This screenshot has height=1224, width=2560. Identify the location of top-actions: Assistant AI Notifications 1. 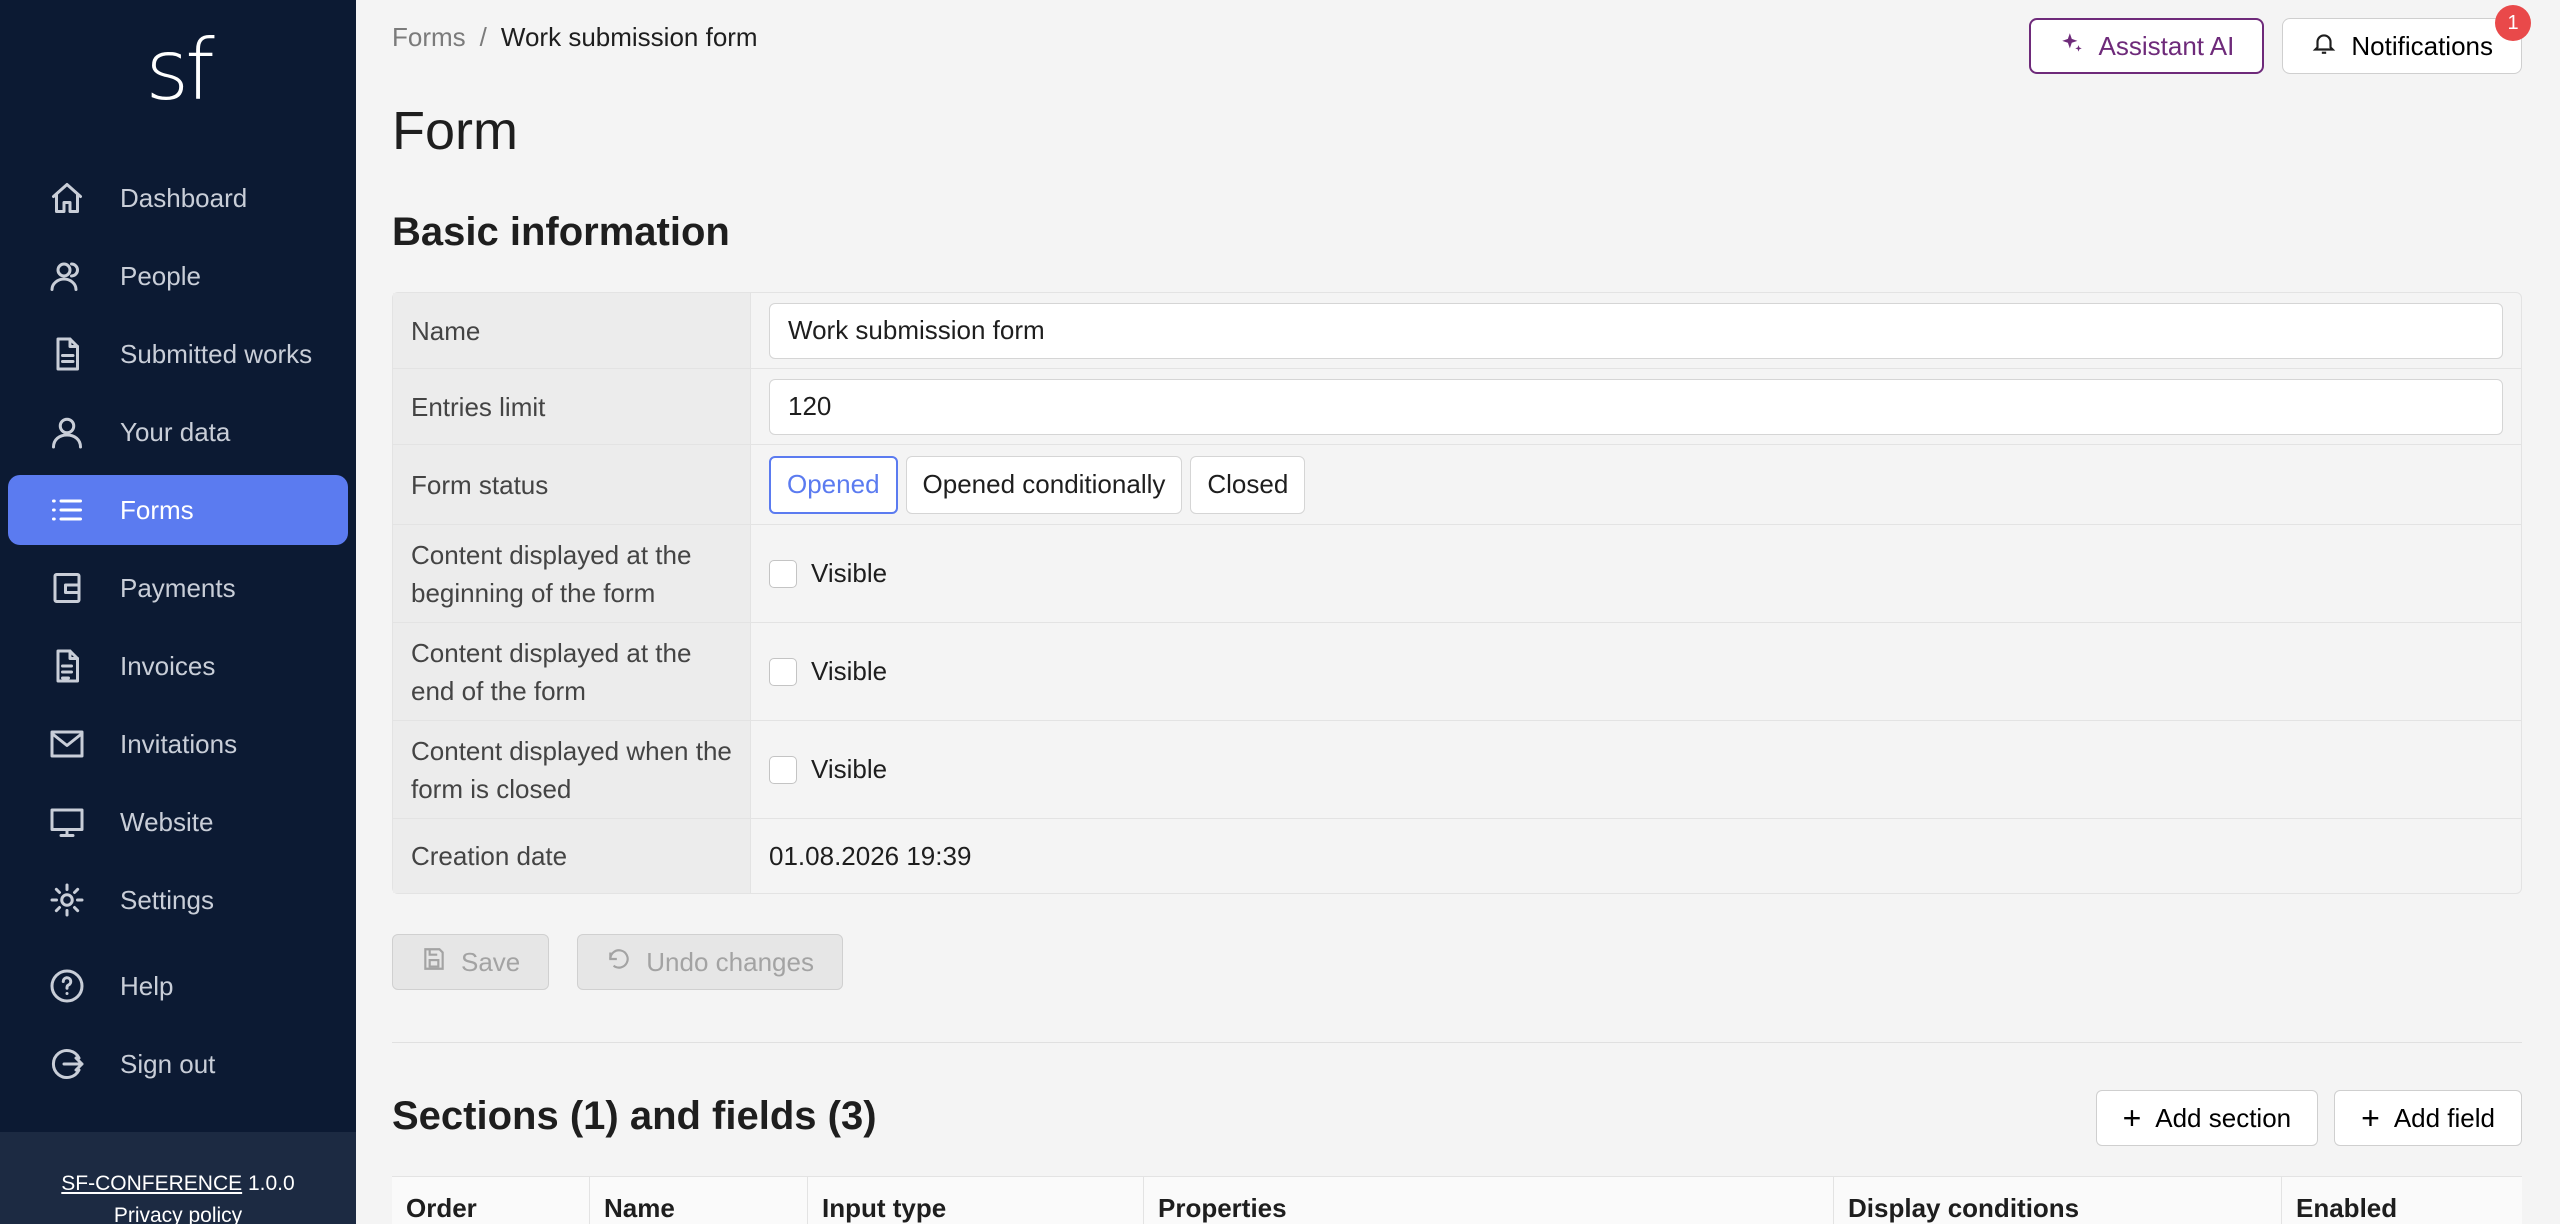
(2279, 39).